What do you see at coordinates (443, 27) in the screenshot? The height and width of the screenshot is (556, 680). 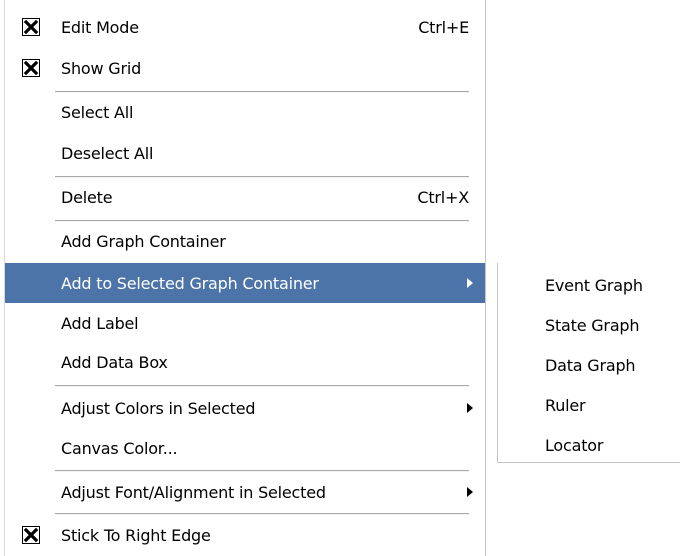 I see `shortcut-label: Ctrl+E` at bounding box center [443, 27].